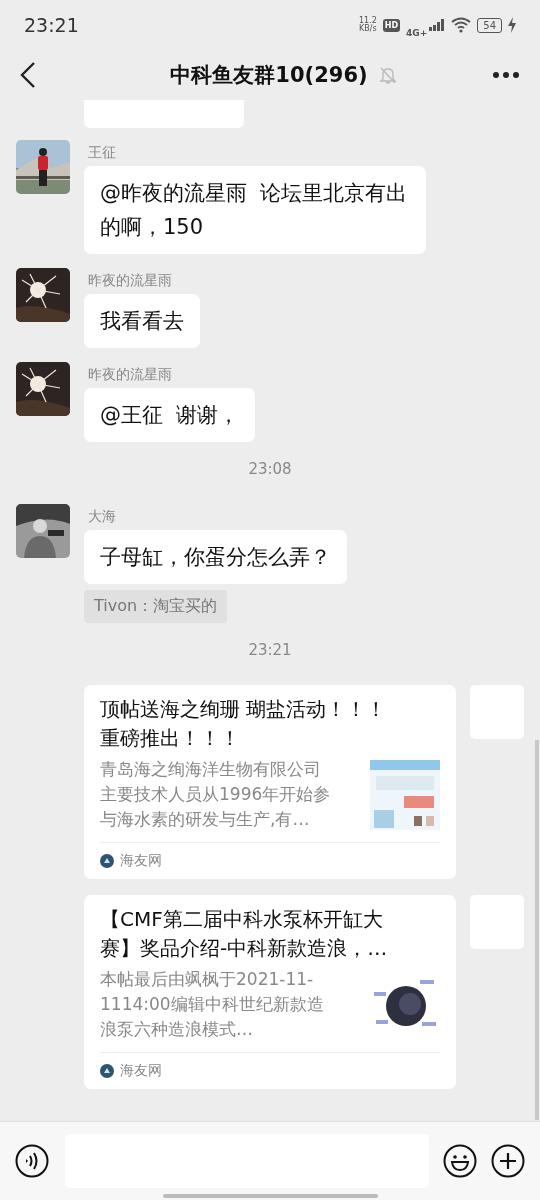  What do you see at coordinates (437, 25) in the screenshot?
I see `signal-icon` at bounding box center [437, 25].